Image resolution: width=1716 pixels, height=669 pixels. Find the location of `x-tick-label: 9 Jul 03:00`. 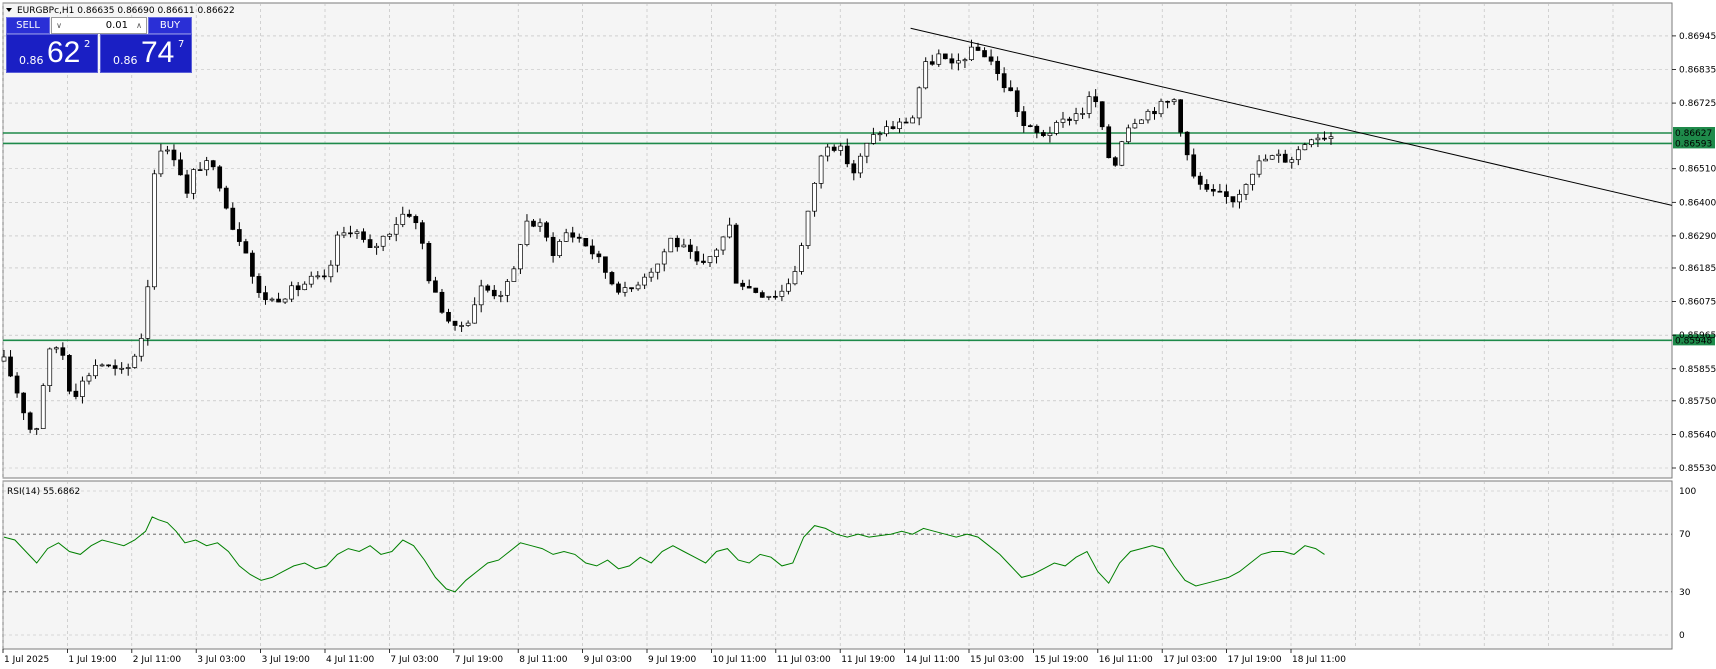

x-tick-label: 9 Jul 03:00 is located at coordinates (608, 660).